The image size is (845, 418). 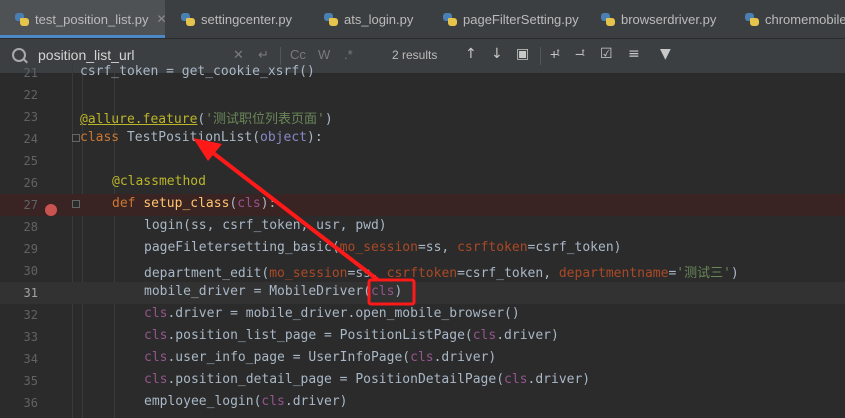 What do you see at coordinates (293, 214) in the screenshot?
I see `annotation-arrow` at bounding box center [293, 214].